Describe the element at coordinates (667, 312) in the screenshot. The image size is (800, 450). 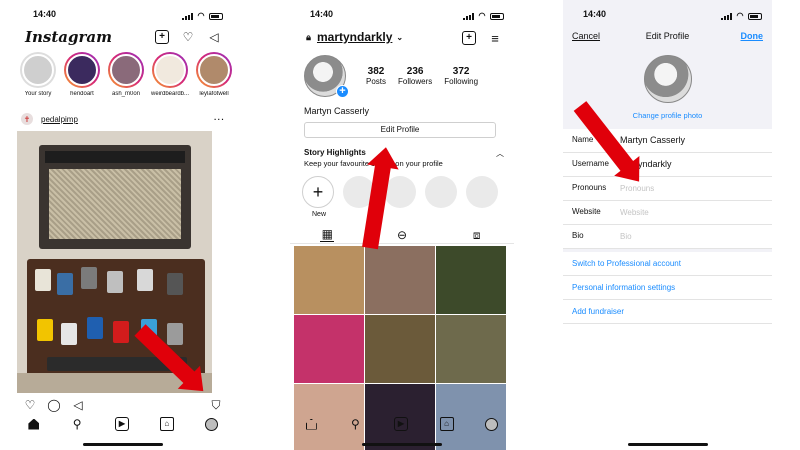
I see `account-link: Add fundraiser` at that location.